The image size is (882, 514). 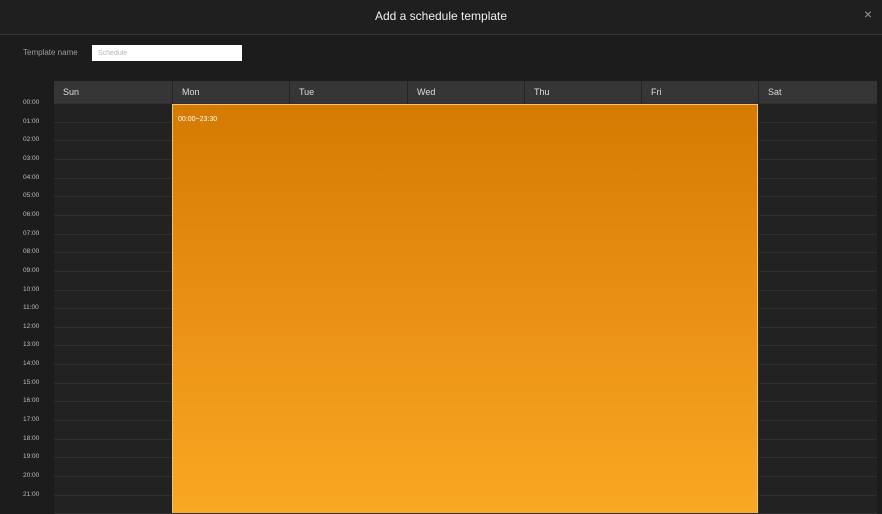 What do you see at coordinates (31, 456) in the screenshot?
I see `time-label: 19:00` at bounding box center [31, 456].